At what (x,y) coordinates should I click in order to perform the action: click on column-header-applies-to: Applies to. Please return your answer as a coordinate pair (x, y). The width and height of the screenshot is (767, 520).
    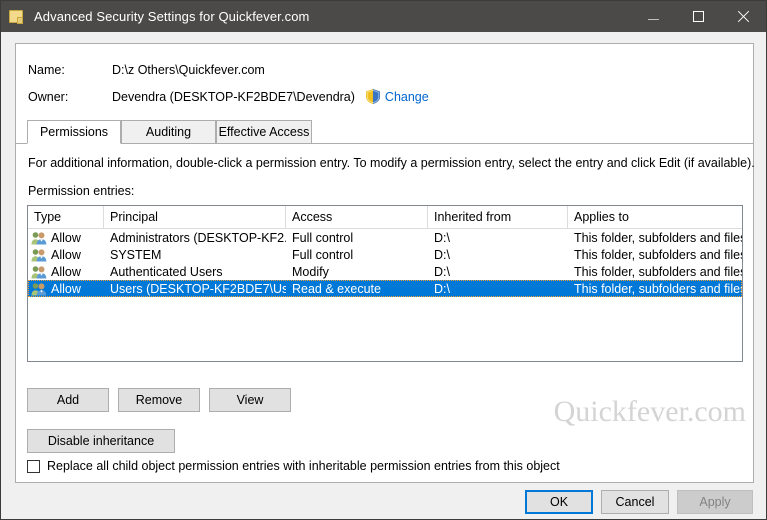
    Looking at the image, I should click on (655, 217).